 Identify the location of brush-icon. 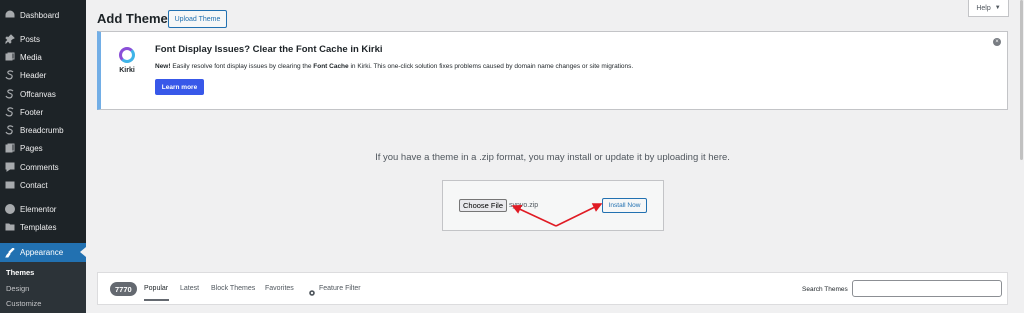
(10, 252).